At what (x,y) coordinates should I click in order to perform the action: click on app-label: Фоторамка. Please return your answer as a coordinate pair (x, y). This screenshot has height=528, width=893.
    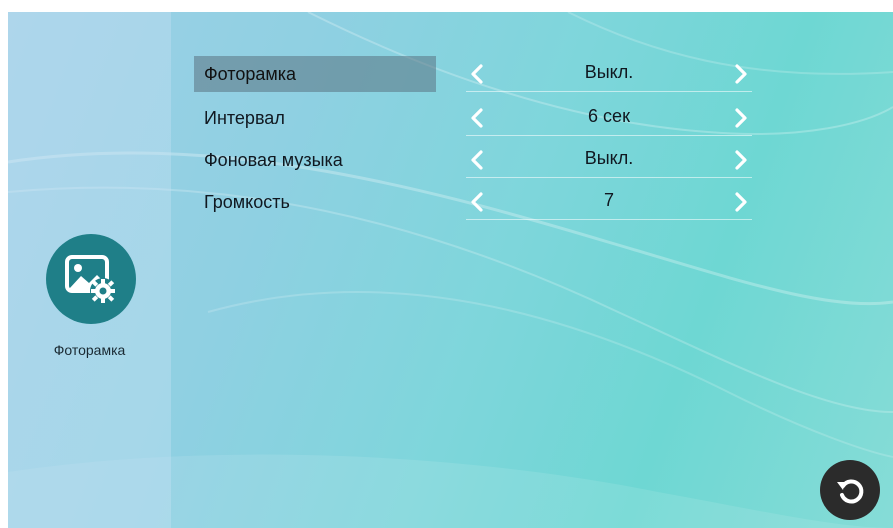
    Looking at the image, I should click on (89, 350).